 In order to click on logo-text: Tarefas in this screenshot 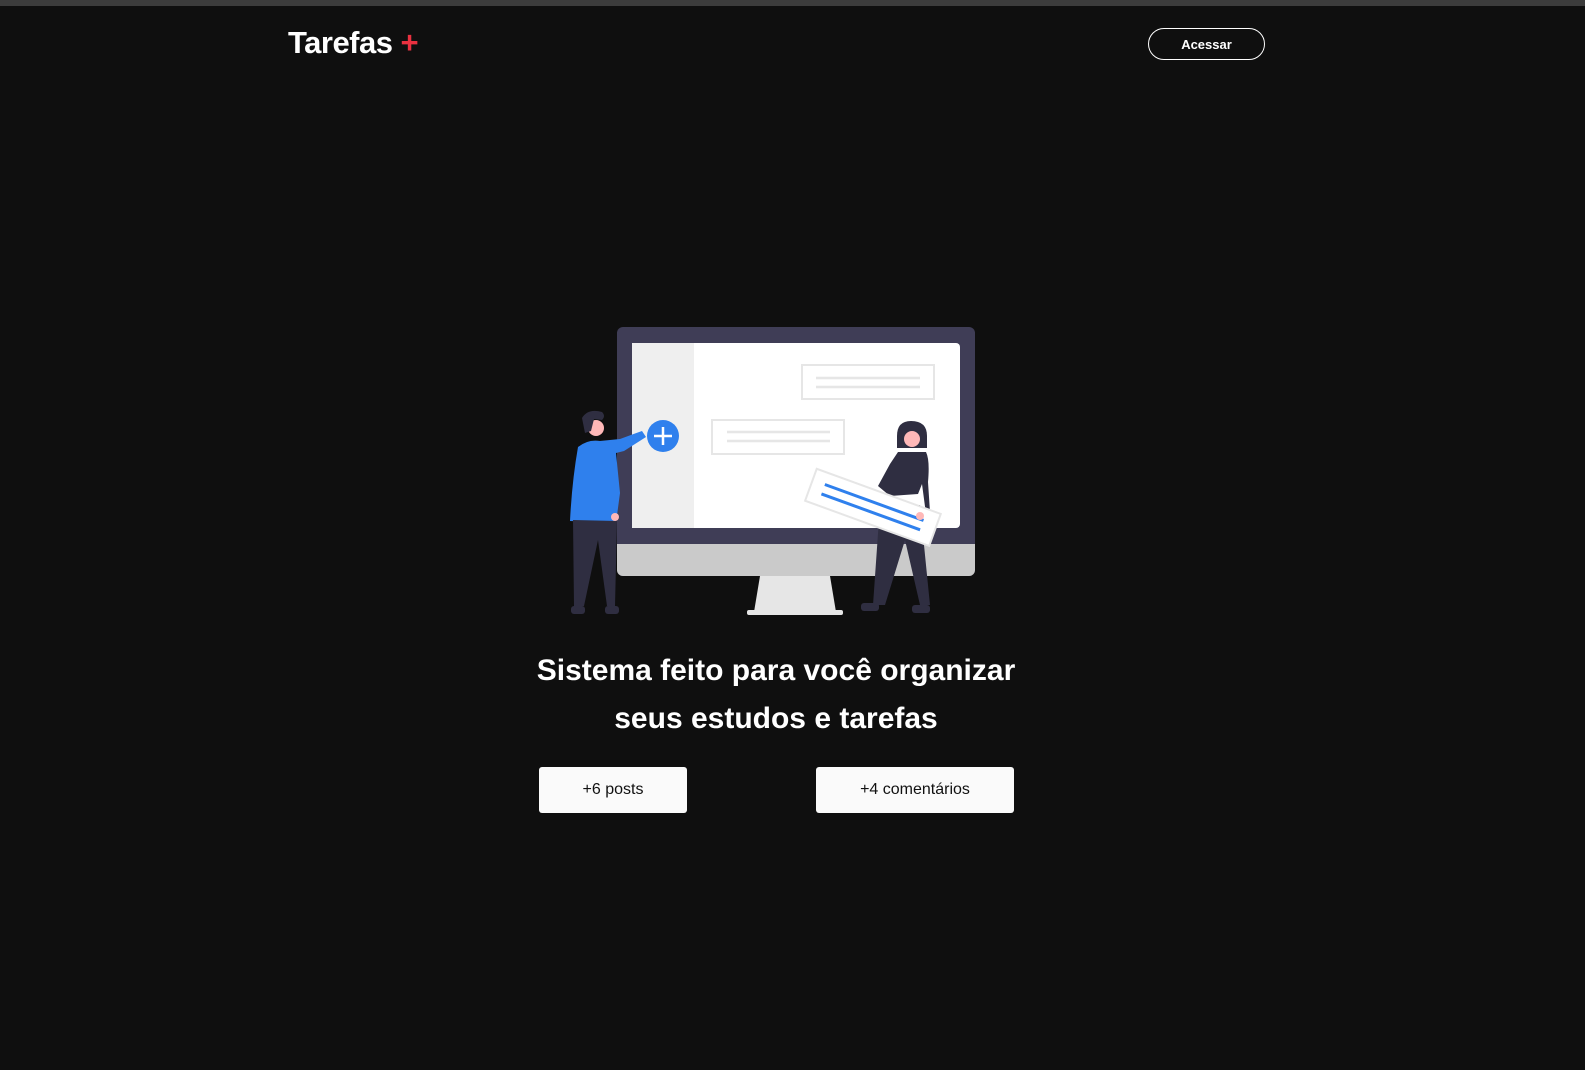, I will do `click(340, 42)`.